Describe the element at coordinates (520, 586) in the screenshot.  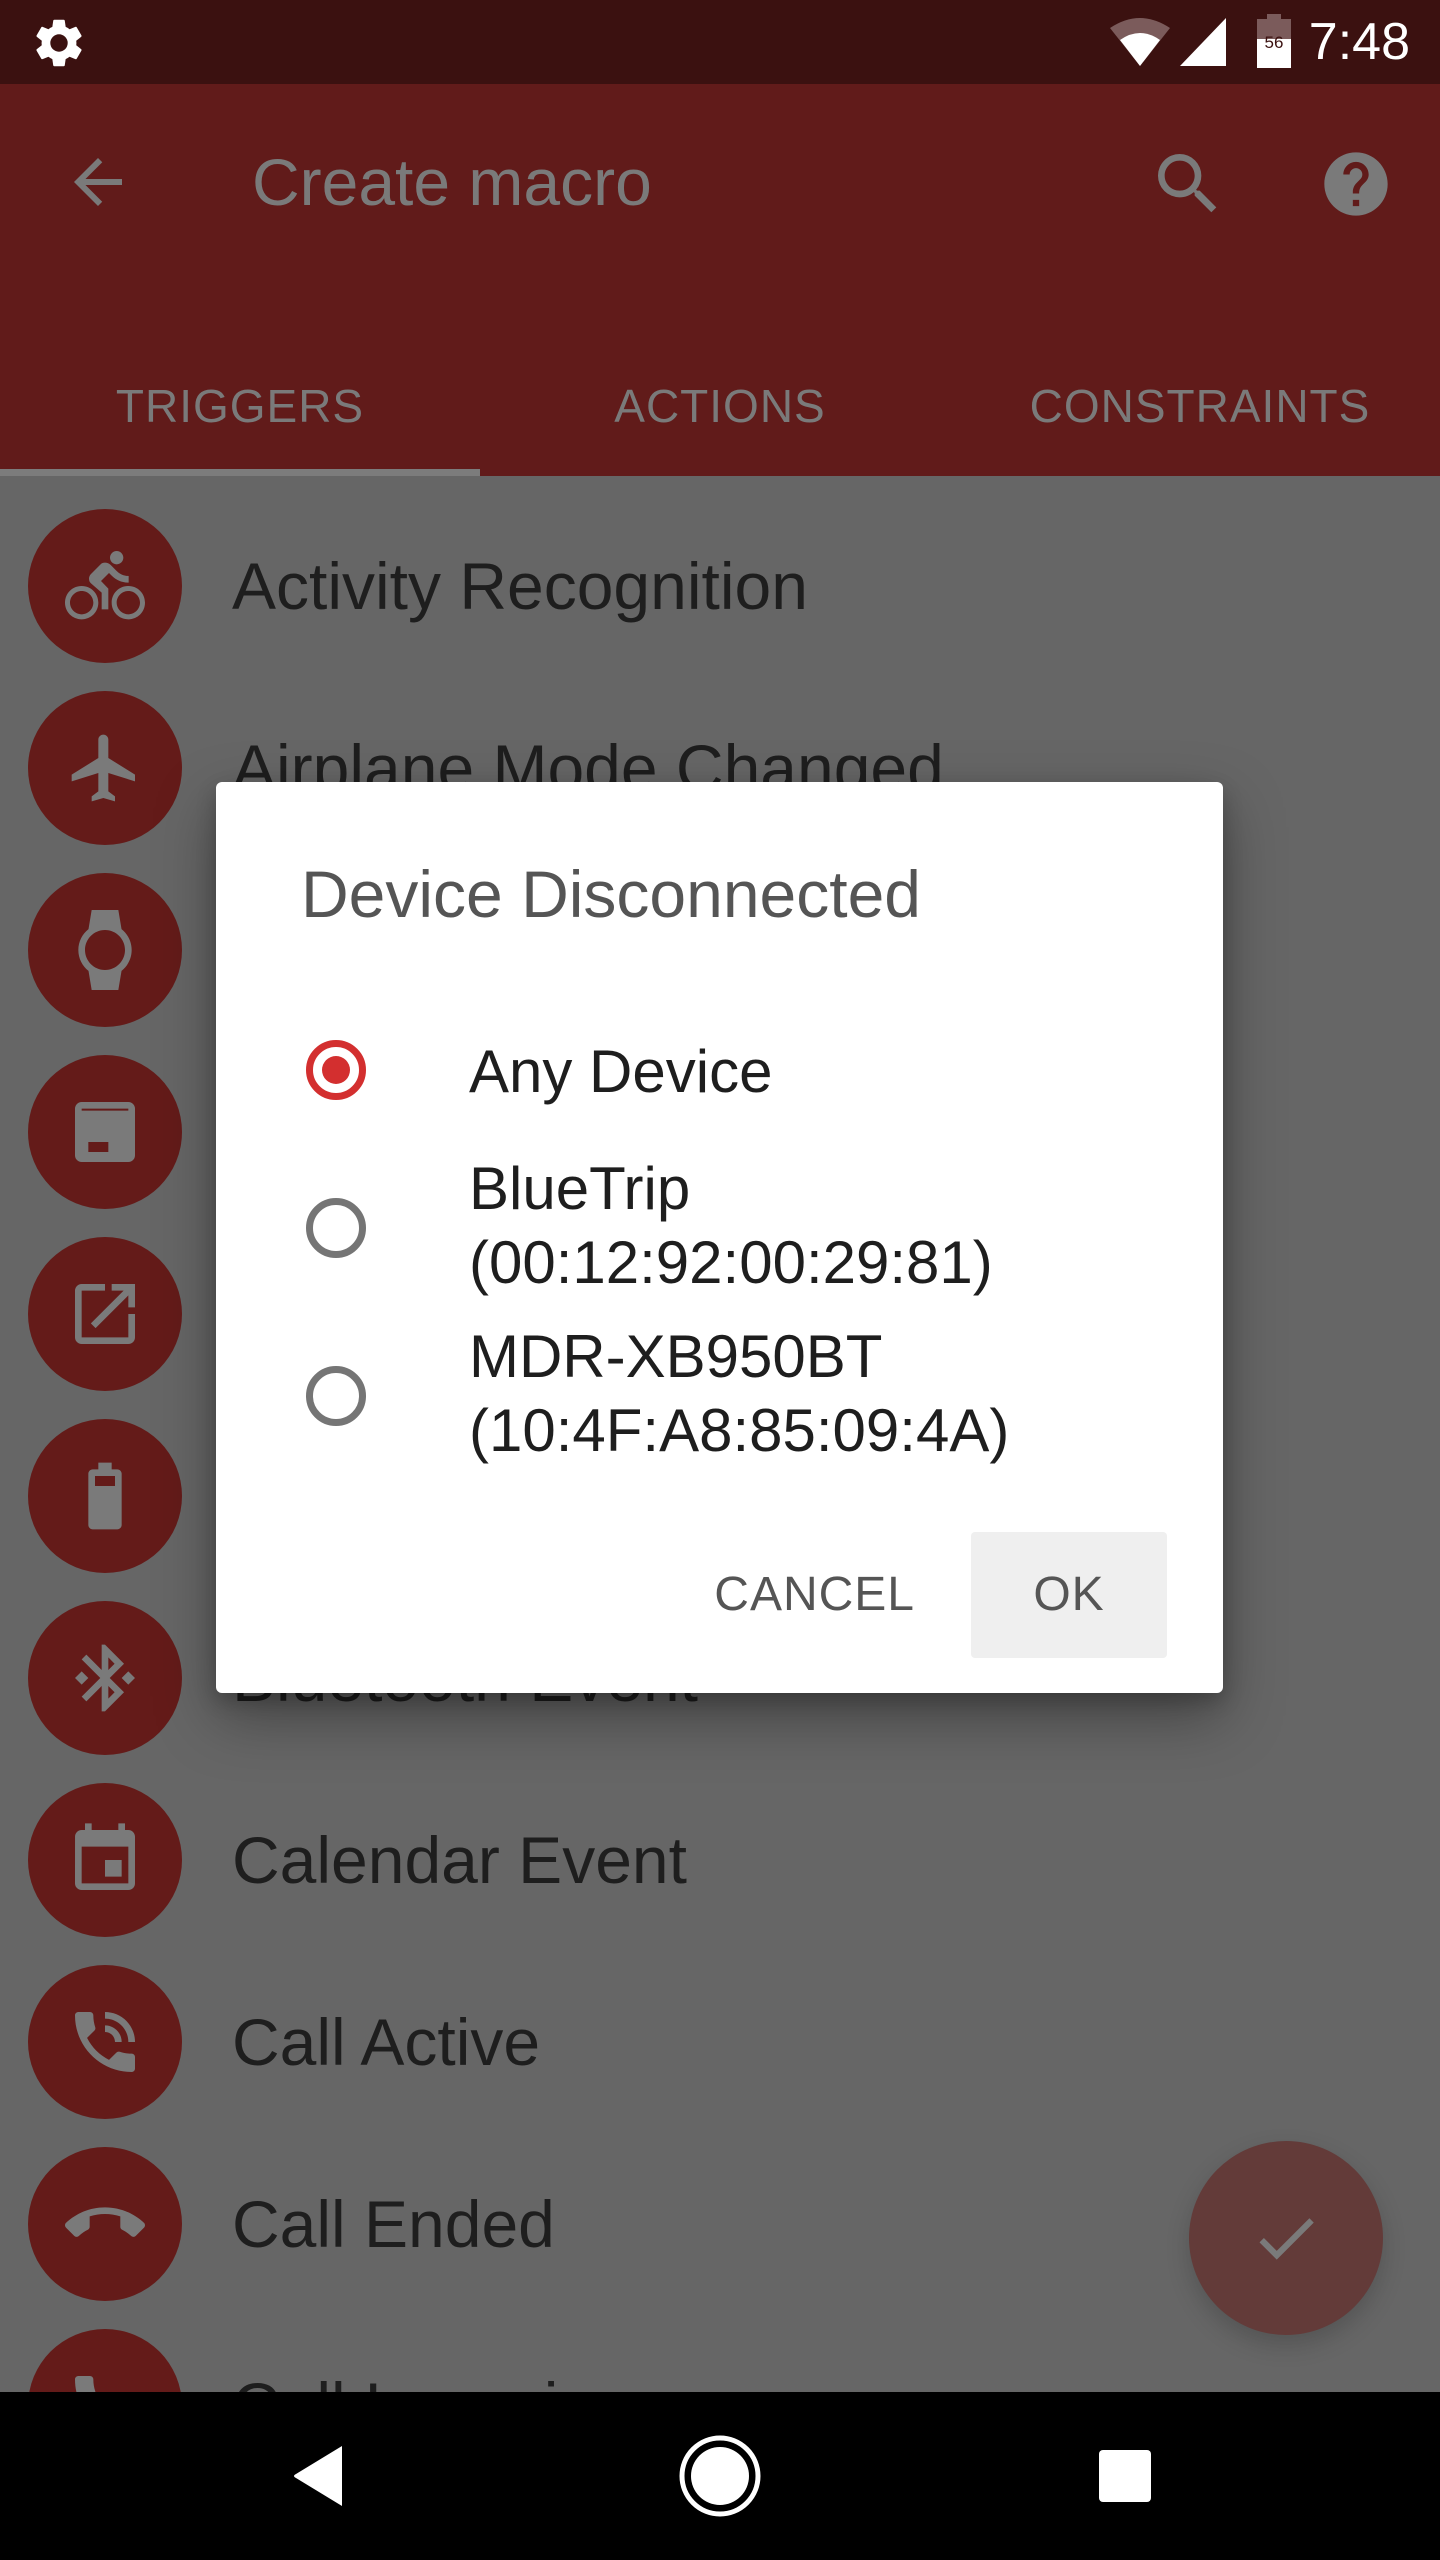
I see `list-item-label: Activity Recognition` at that location.